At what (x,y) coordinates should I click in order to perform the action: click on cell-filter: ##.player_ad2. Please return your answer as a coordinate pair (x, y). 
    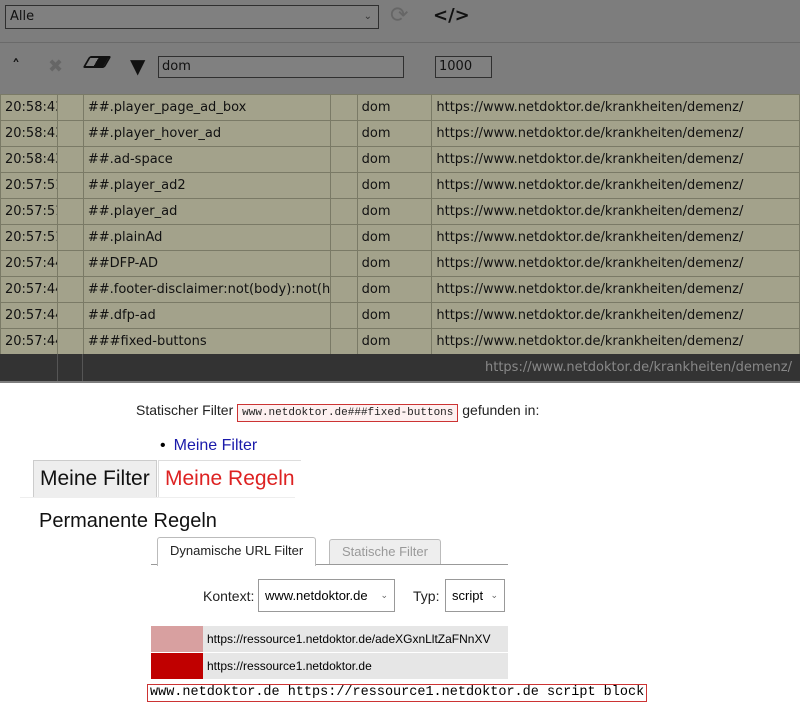
    Looking at the image, I should click on (206, 185).